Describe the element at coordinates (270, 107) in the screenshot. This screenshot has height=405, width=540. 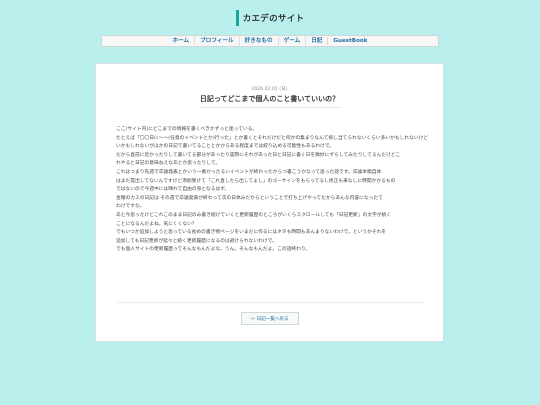
I see `title-divider` at that location.